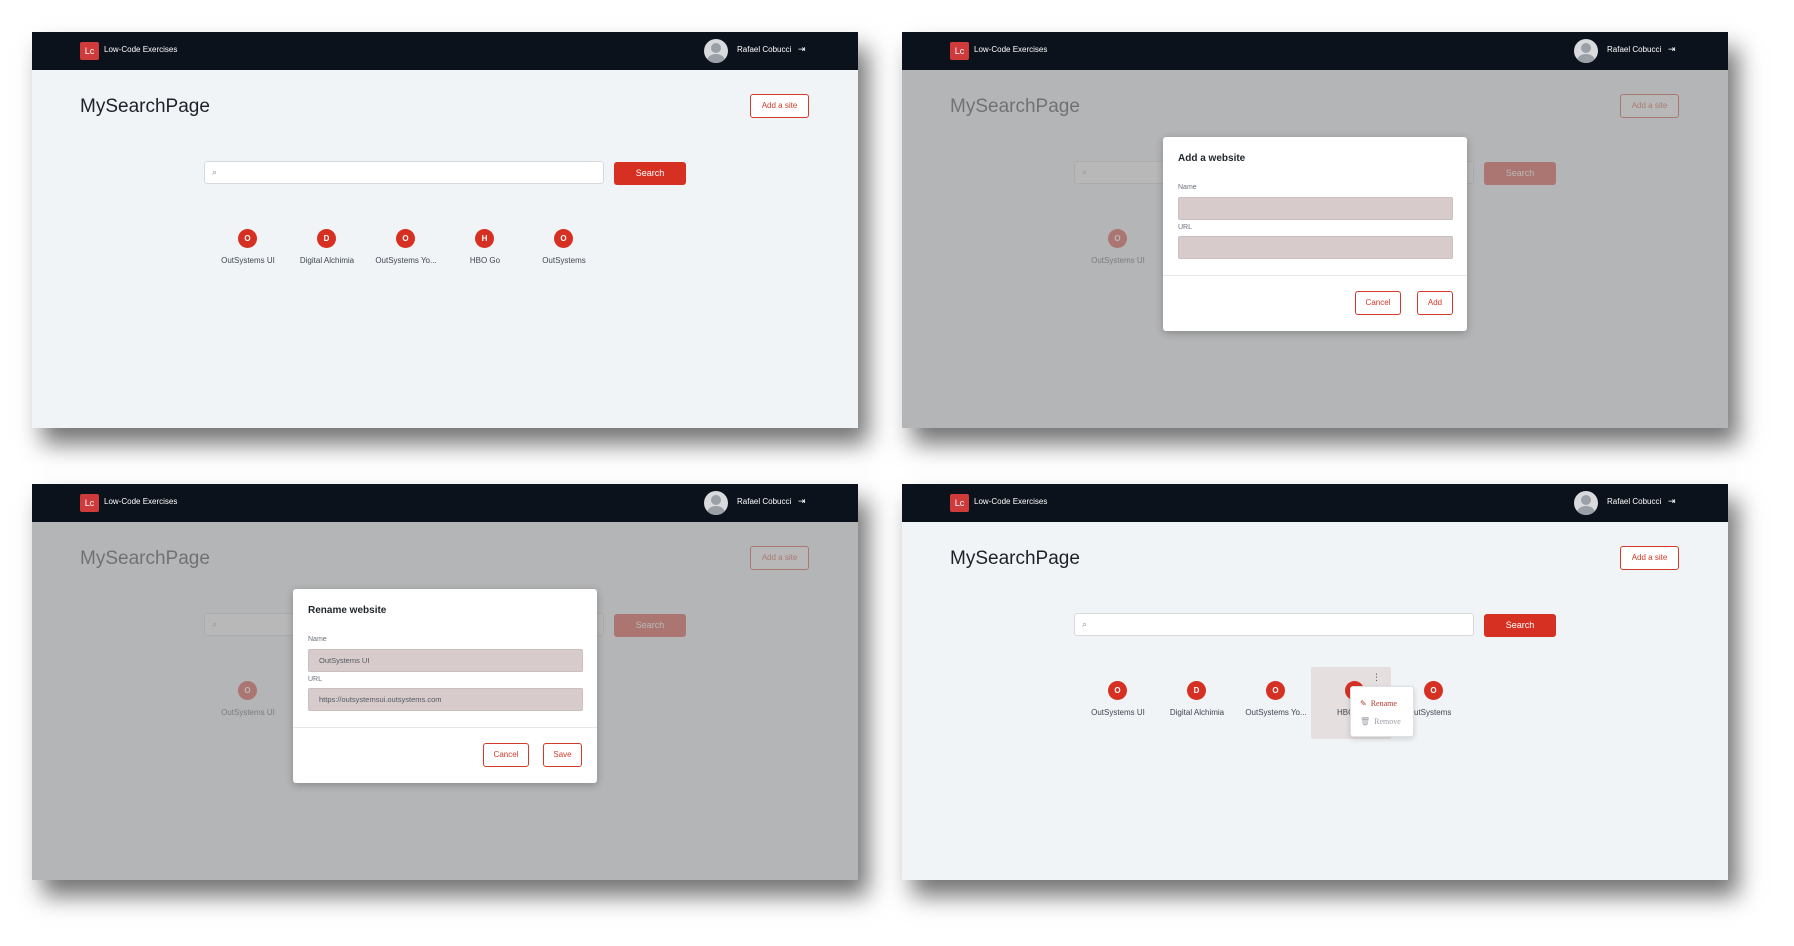 The width and height of the screenshot is (1794, 946). I want to click on rename-label: Rename, so click(1383, 703).